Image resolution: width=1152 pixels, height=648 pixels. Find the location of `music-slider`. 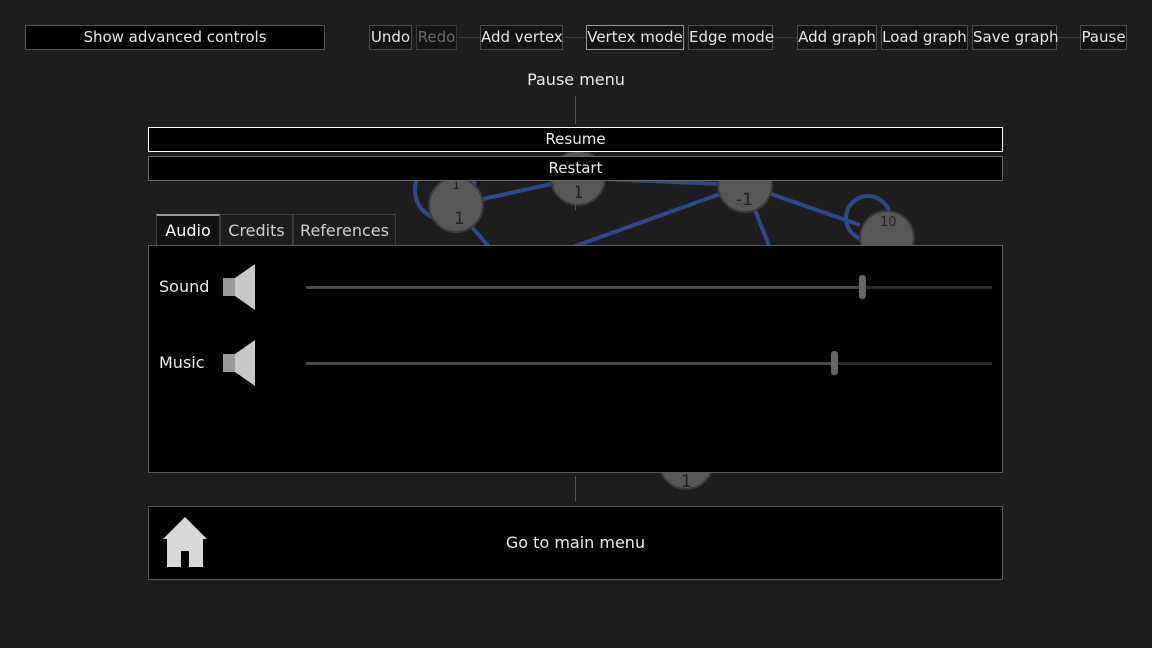

music-slider is located at coordinates (649, 363).